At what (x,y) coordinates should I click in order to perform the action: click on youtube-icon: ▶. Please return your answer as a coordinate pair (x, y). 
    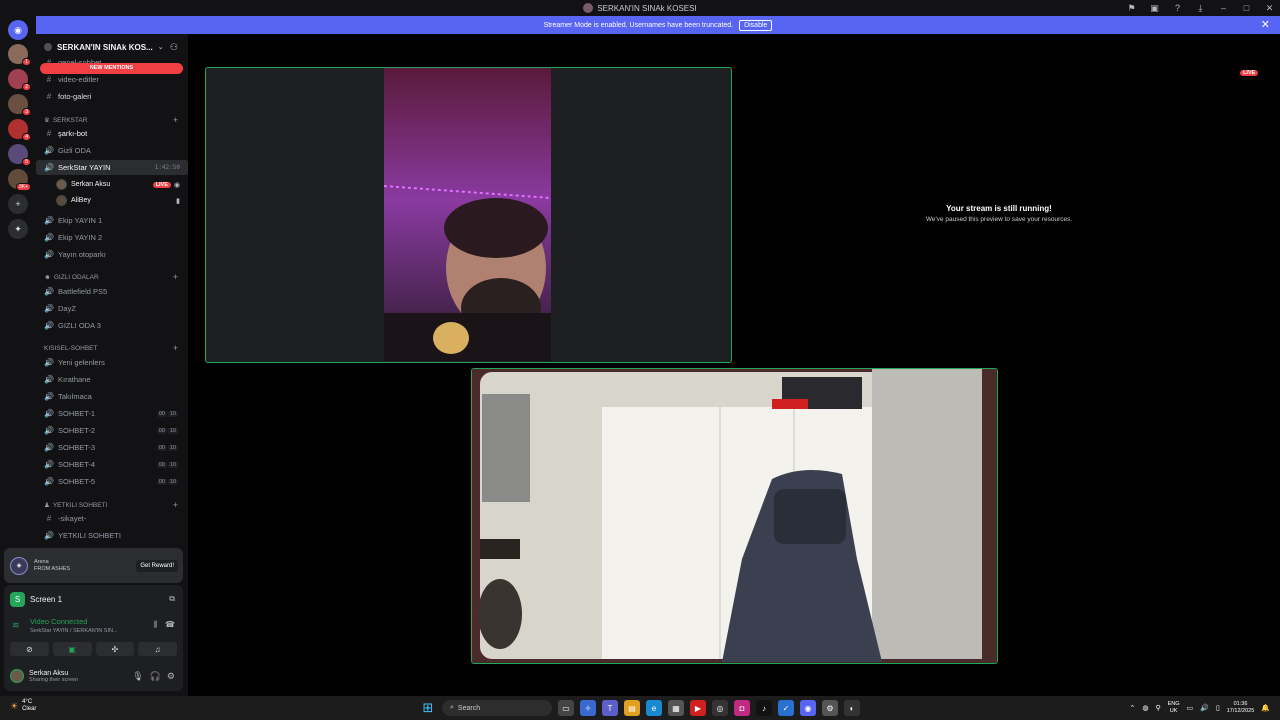
    Looking at the image, I should click on (698, 708).